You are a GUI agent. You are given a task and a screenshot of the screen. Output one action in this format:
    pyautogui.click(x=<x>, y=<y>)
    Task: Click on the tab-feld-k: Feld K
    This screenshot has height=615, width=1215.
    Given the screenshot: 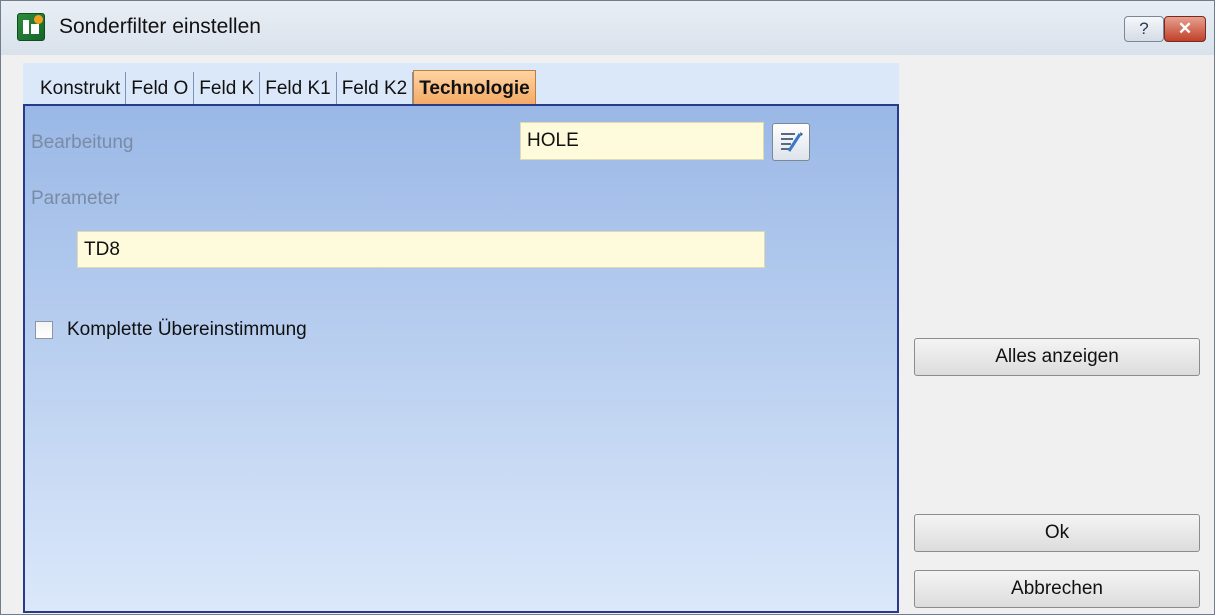 What is the action you would take?
    pyautogui.click(x=227, y=89)
    